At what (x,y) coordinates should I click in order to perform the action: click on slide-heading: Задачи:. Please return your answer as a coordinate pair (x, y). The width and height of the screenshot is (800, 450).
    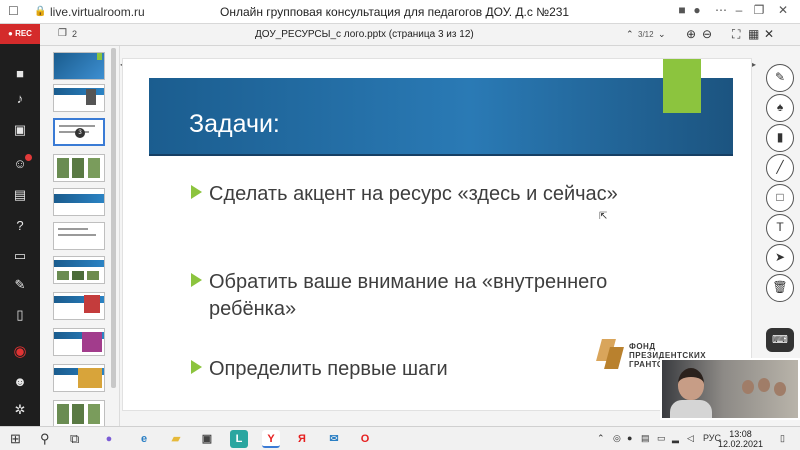
    Looking at the image, I should click on (234, 124).